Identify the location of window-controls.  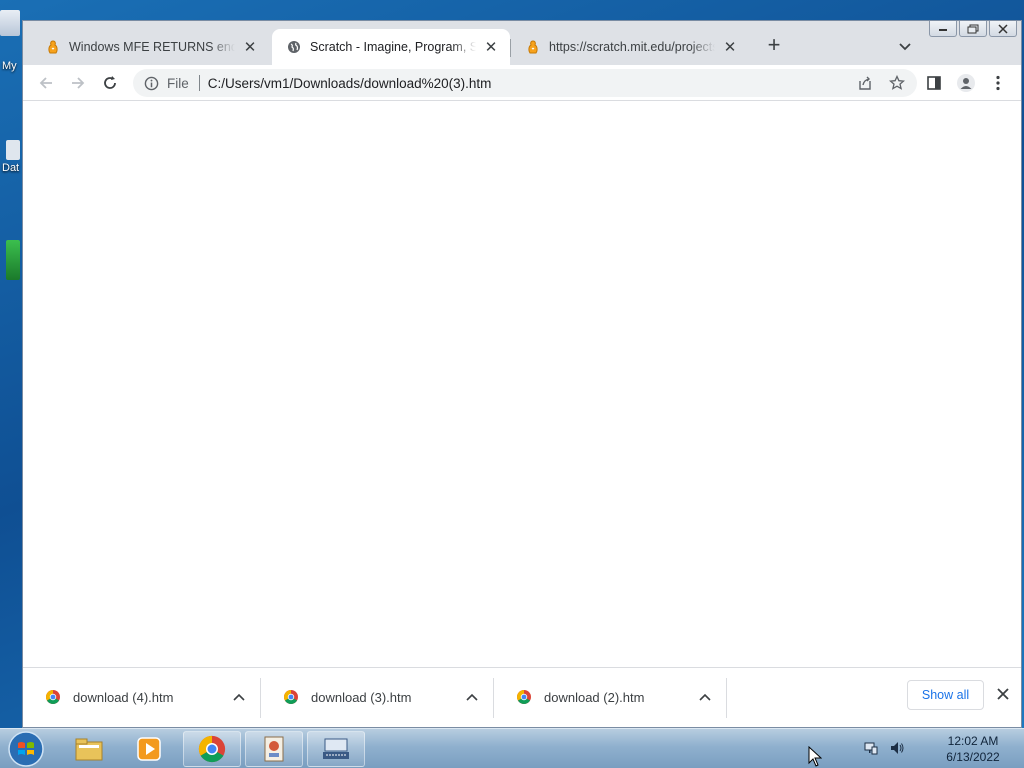
(973, 29).